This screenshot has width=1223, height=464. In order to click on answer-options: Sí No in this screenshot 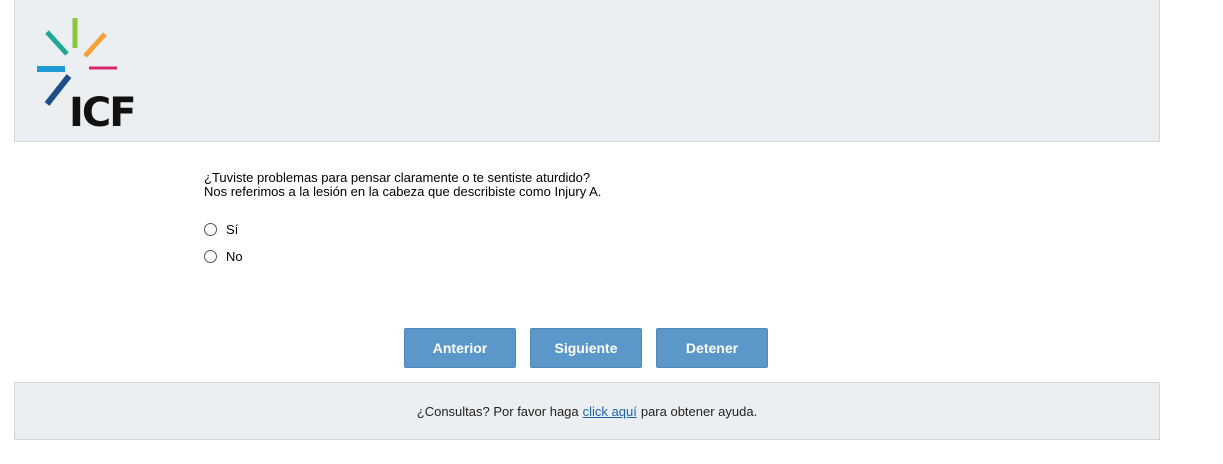, I will do `click(223, 247)`.